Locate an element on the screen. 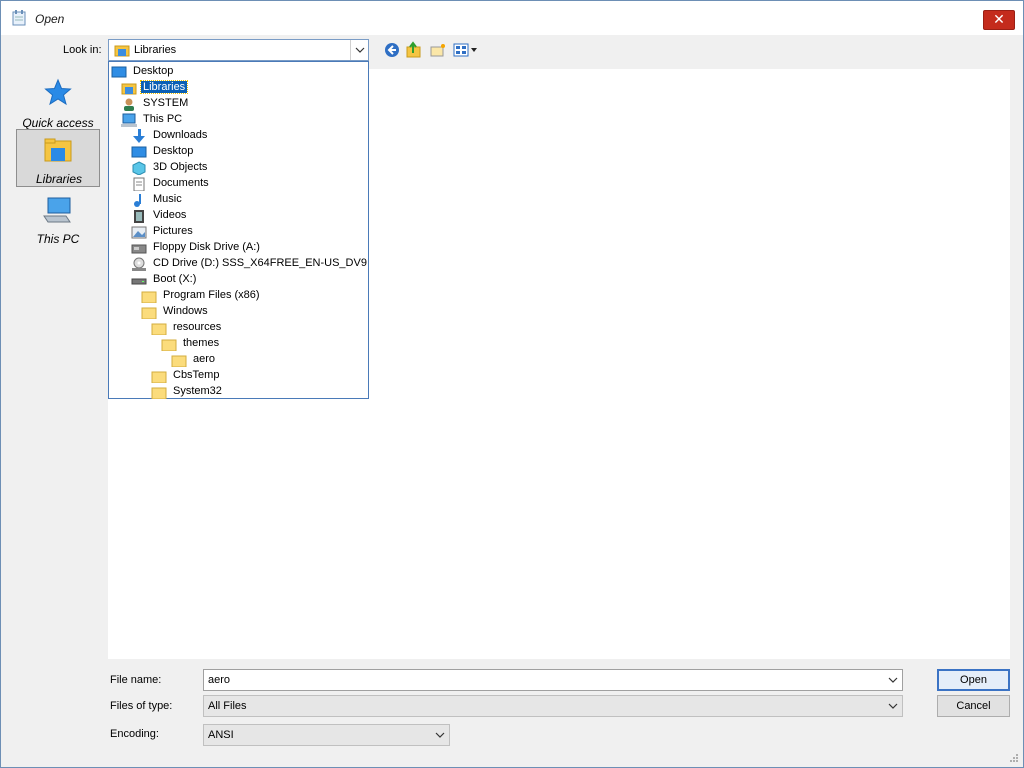 The height and width of the screenshot is (768, 1024). floppy-icon is located at coordinates (139, 249).